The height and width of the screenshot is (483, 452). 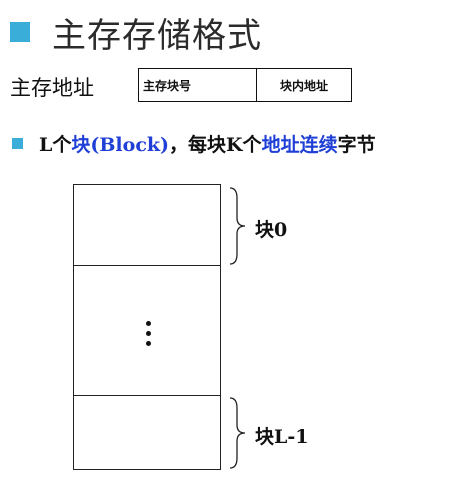 I want to click on description-middle: ，每块K个, so click(x=215, y=145).